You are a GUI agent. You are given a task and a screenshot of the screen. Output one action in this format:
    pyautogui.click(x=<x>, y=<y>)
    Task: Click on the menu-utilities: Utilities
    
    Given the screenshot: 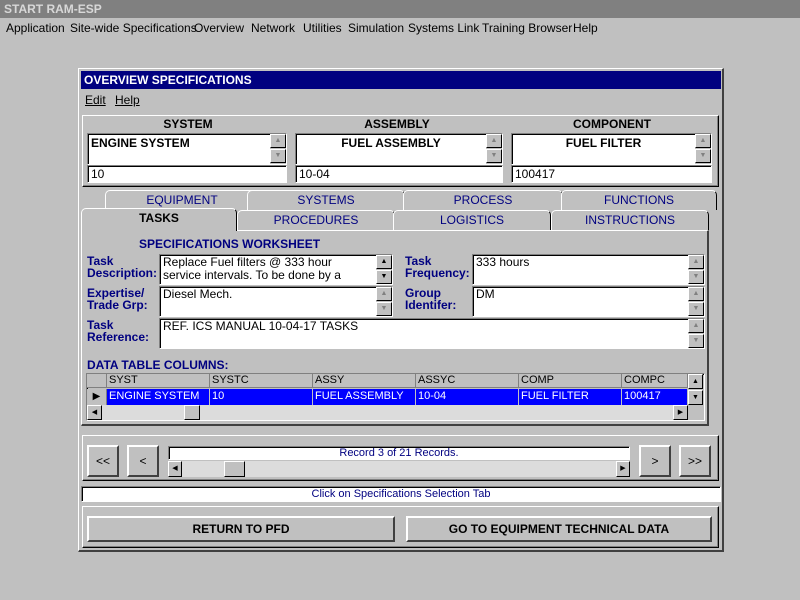 What is the action you would take?
    pyautogui.click(x=322, y=28)
    